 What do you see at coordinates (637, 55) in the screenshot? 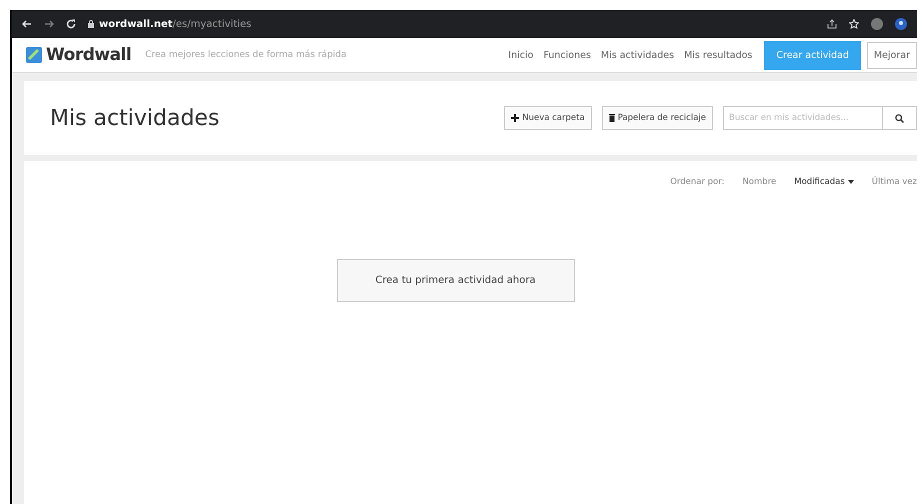
I see `nav-link: Mis actividades` at bounding box center [637, 55].